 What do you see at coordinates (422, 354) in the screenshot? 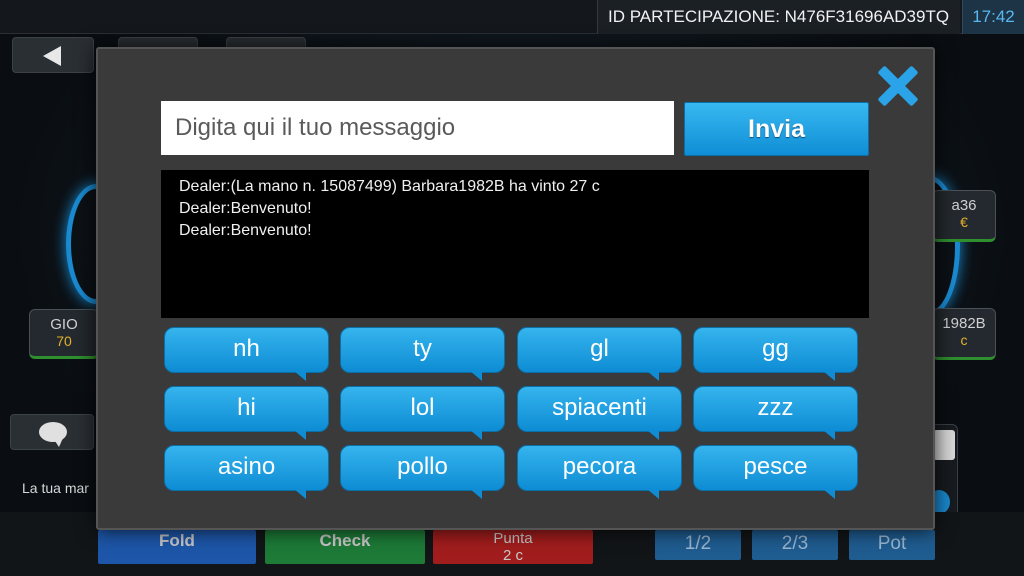
I see `quick-phrase-button: ty` at bounding box center [422, 354].